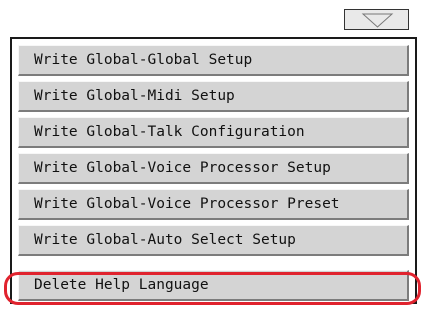 This screenshot has height=311, width=425. I want to click on menu-item-write-voice-processor-preset: Write Global-Voice Processor Preset, so click(213, 204).